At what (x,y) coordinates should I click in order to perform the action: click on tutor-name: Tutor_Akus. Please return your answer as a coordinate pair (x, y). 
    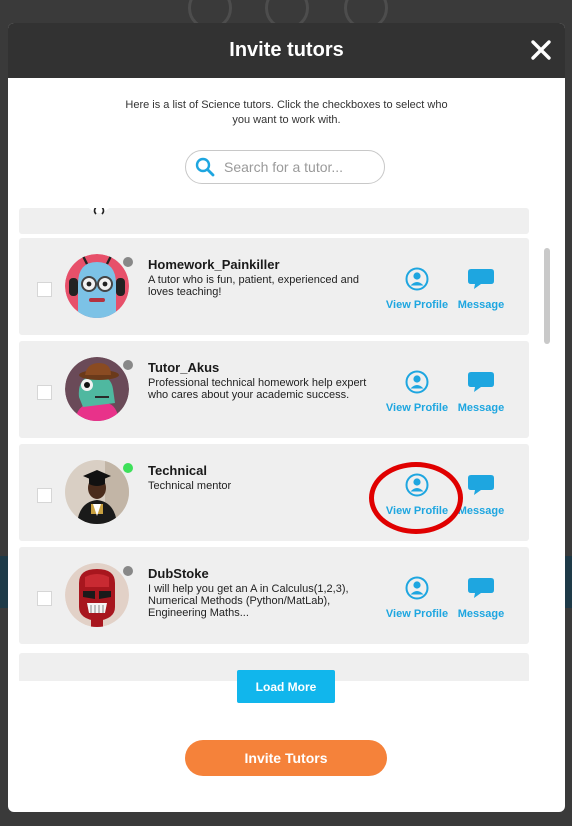
    Looking at the image, I should click on (184, 367).